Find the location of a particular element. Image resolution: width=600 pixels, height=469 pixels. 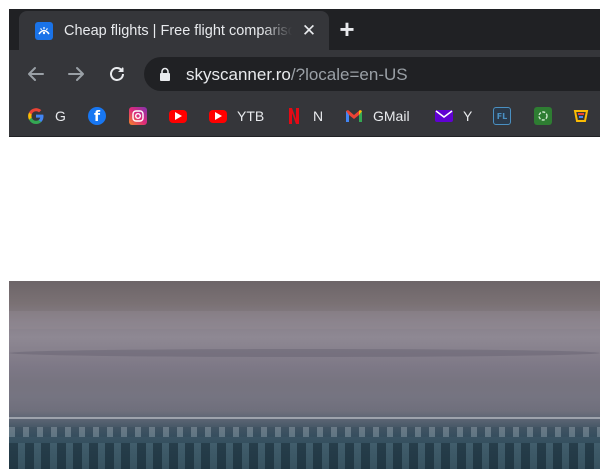

tab-skyscanner: Cheap flights | Free flight comparison ✕ is located at coordinates (174, 30).